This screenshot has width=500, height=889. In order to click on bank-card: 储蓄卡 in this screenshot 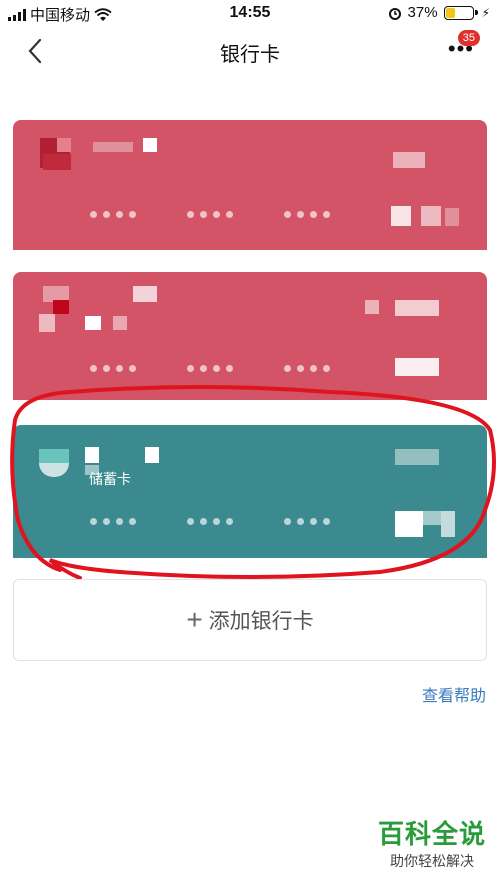, I will do `click(250, 491)`.